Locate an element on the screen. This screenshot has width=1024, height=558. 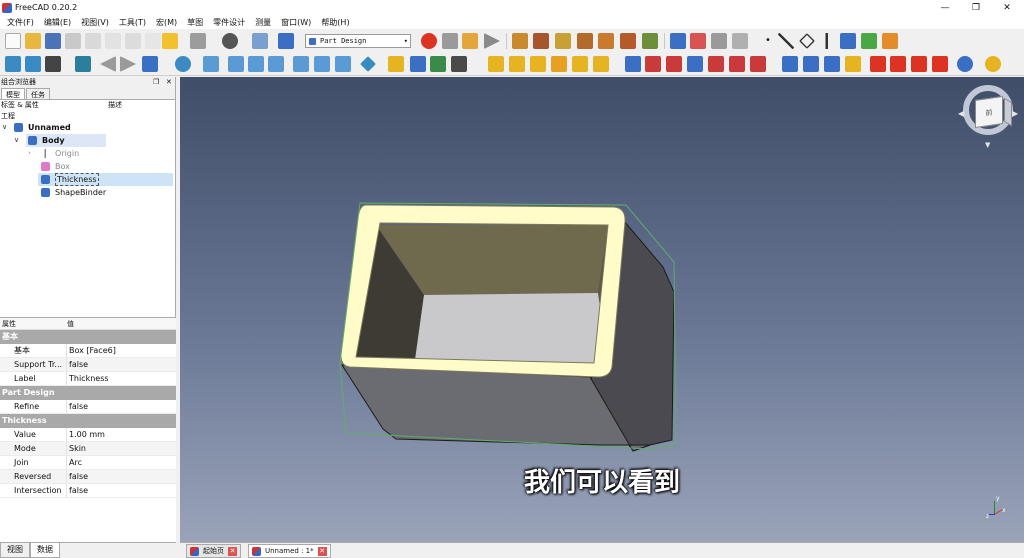
minimize-button: — is located at coordinates (945, 7).